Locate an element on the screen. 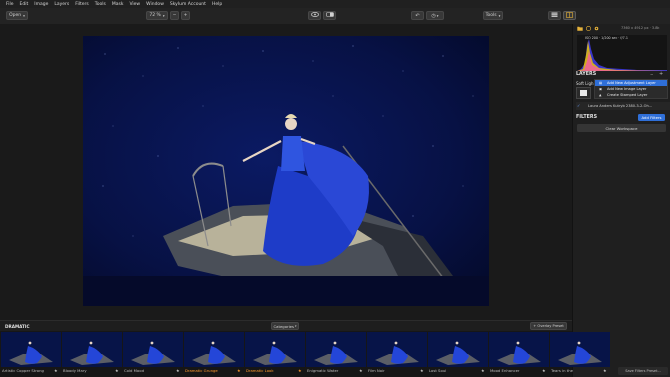 The image size is (670, 377). preset-card: Dramatic Grunge ★ is located at coordinates (214, 354).